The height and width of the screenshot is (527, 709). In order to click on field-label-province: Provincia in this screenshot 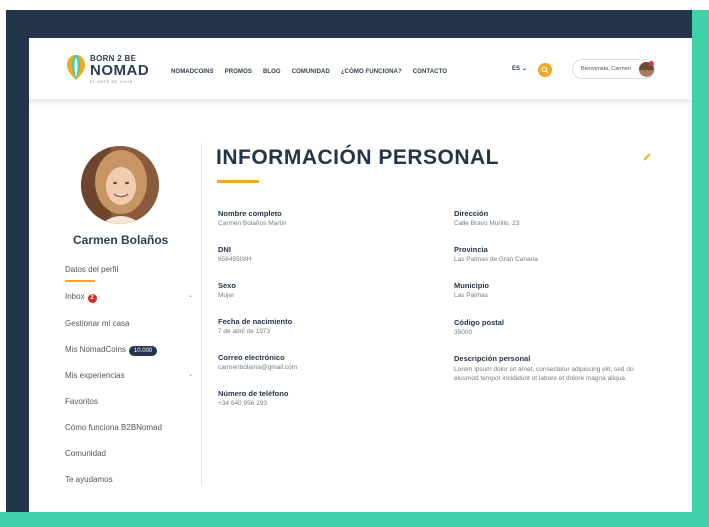, I will do `click(471, 249)`.